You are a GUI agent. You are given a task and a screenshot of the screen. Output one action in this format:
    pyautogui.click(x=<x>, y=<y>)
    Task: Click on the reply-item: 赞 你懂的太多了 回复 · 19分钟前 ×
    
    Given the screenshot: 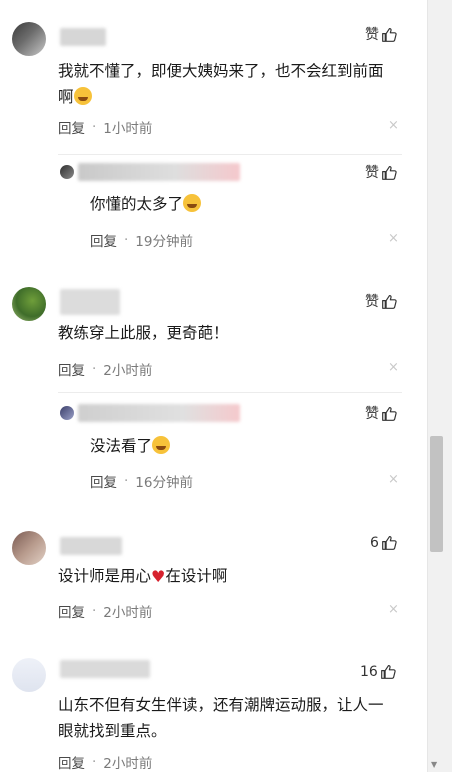 What is the action you would take?
    pyautogui.click(x=213, y=205)
    